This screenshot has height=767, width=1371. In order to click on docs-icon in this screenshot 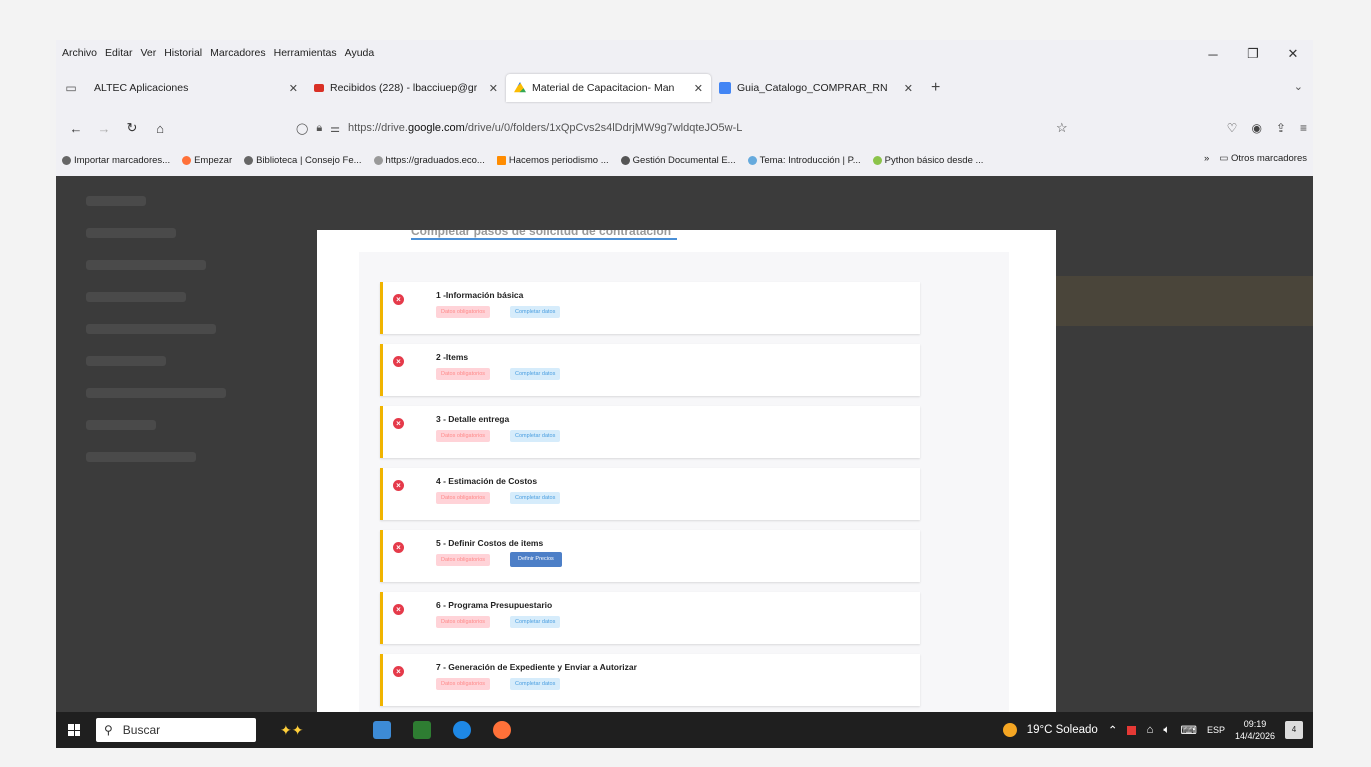, I will do `click(725, 88)`.